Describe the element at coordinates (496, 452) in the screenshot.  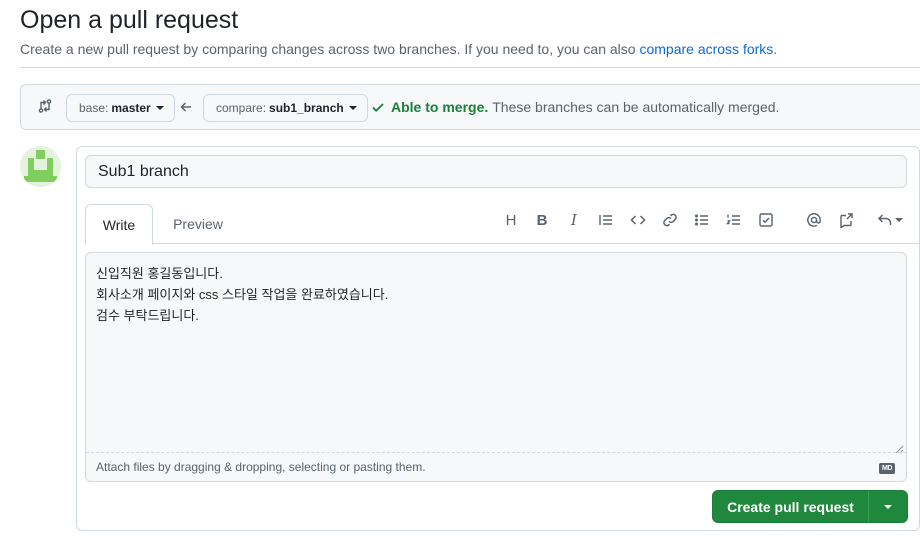
I see `attach-divider` at that location.